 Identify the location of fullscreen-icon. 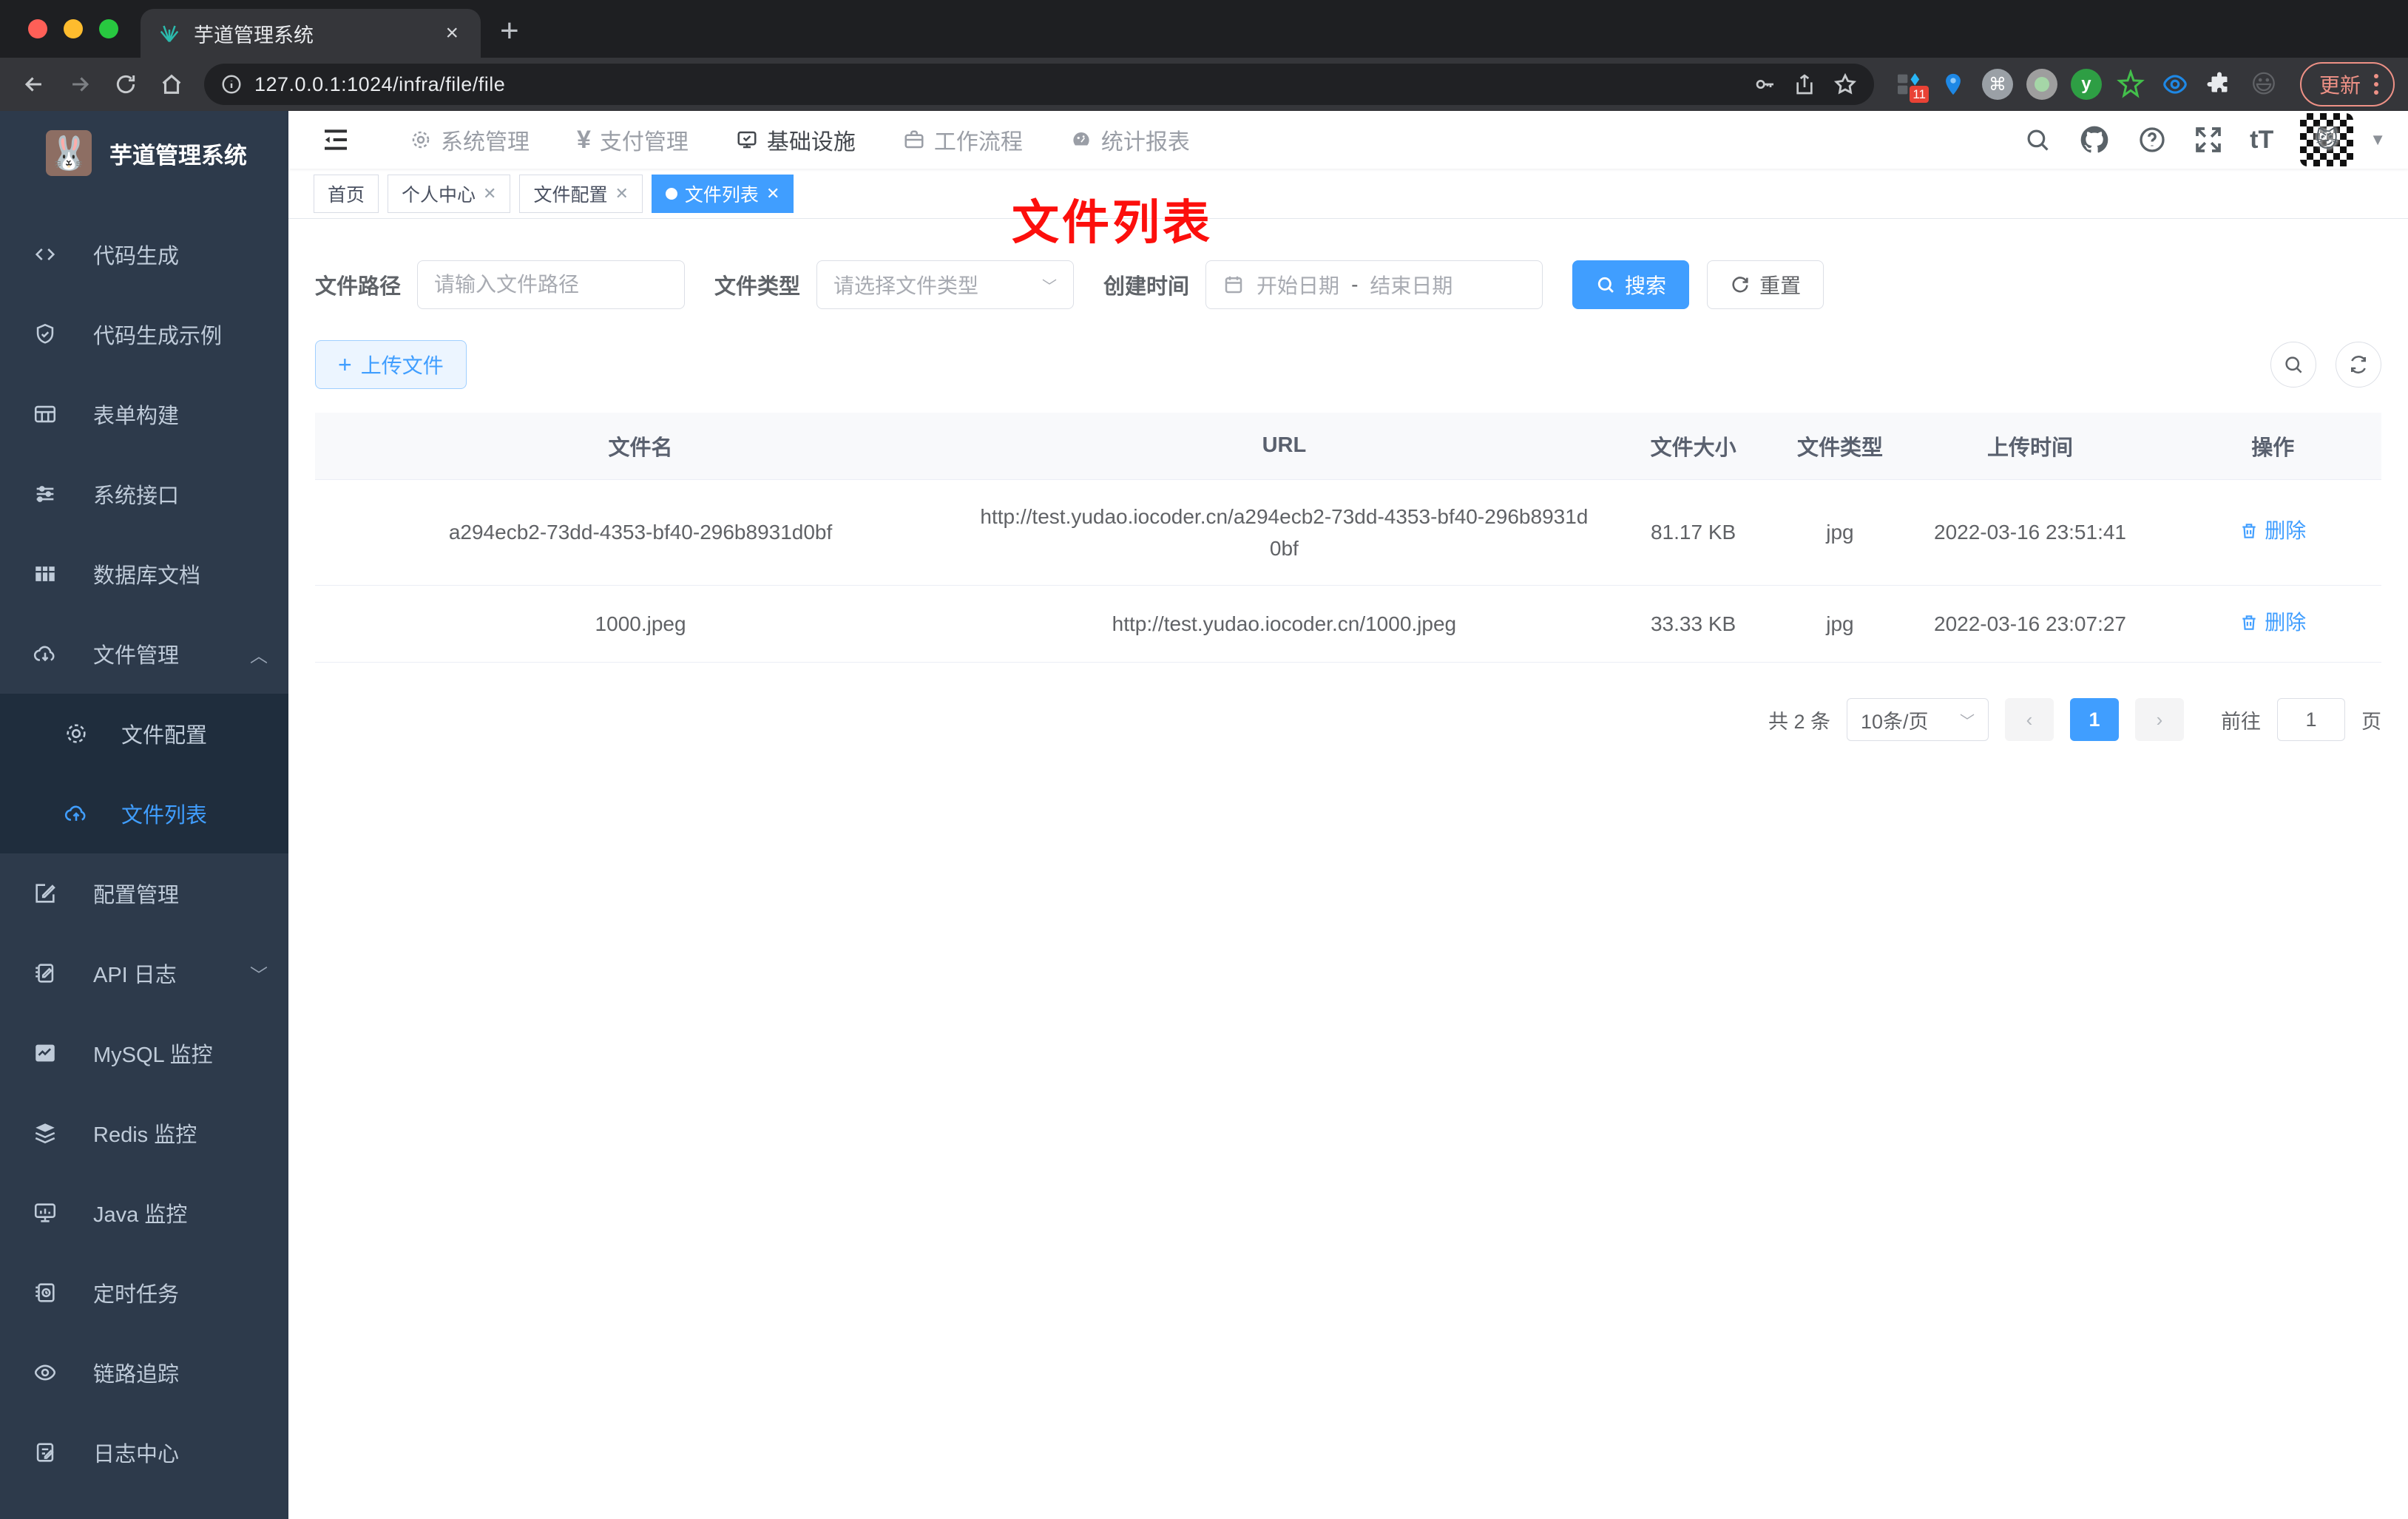
(2208, 140).